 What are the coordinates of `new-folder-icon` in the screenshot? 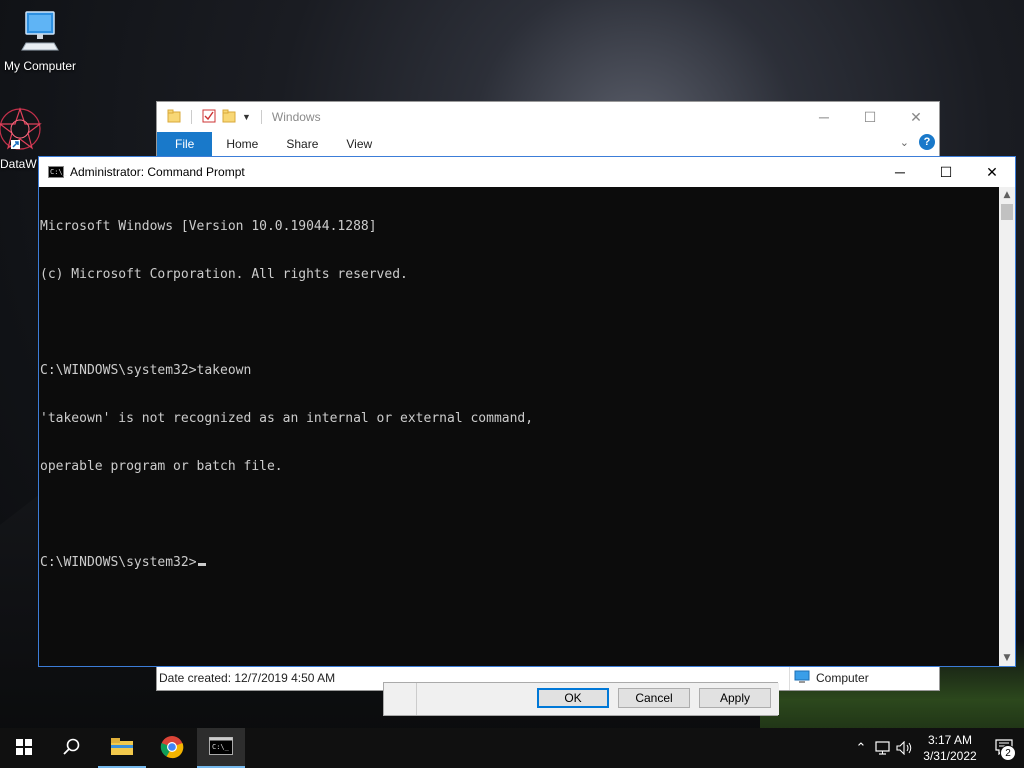 It's located at (229, 117).